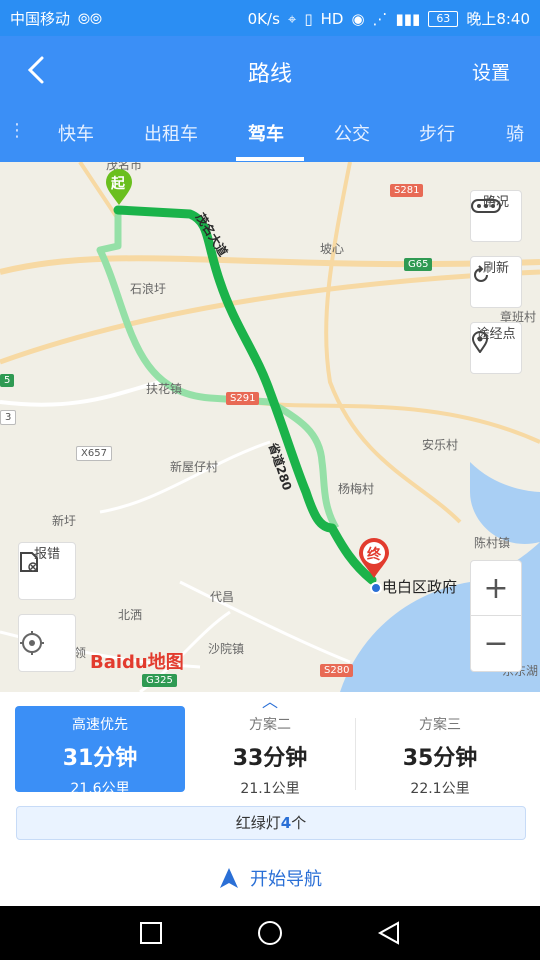 The width and height of the screenshot is (540, 960). Describe the element at coordinates (408, 18) in the screenshot. I see `signal-icon: ▮▮▮` at that location.